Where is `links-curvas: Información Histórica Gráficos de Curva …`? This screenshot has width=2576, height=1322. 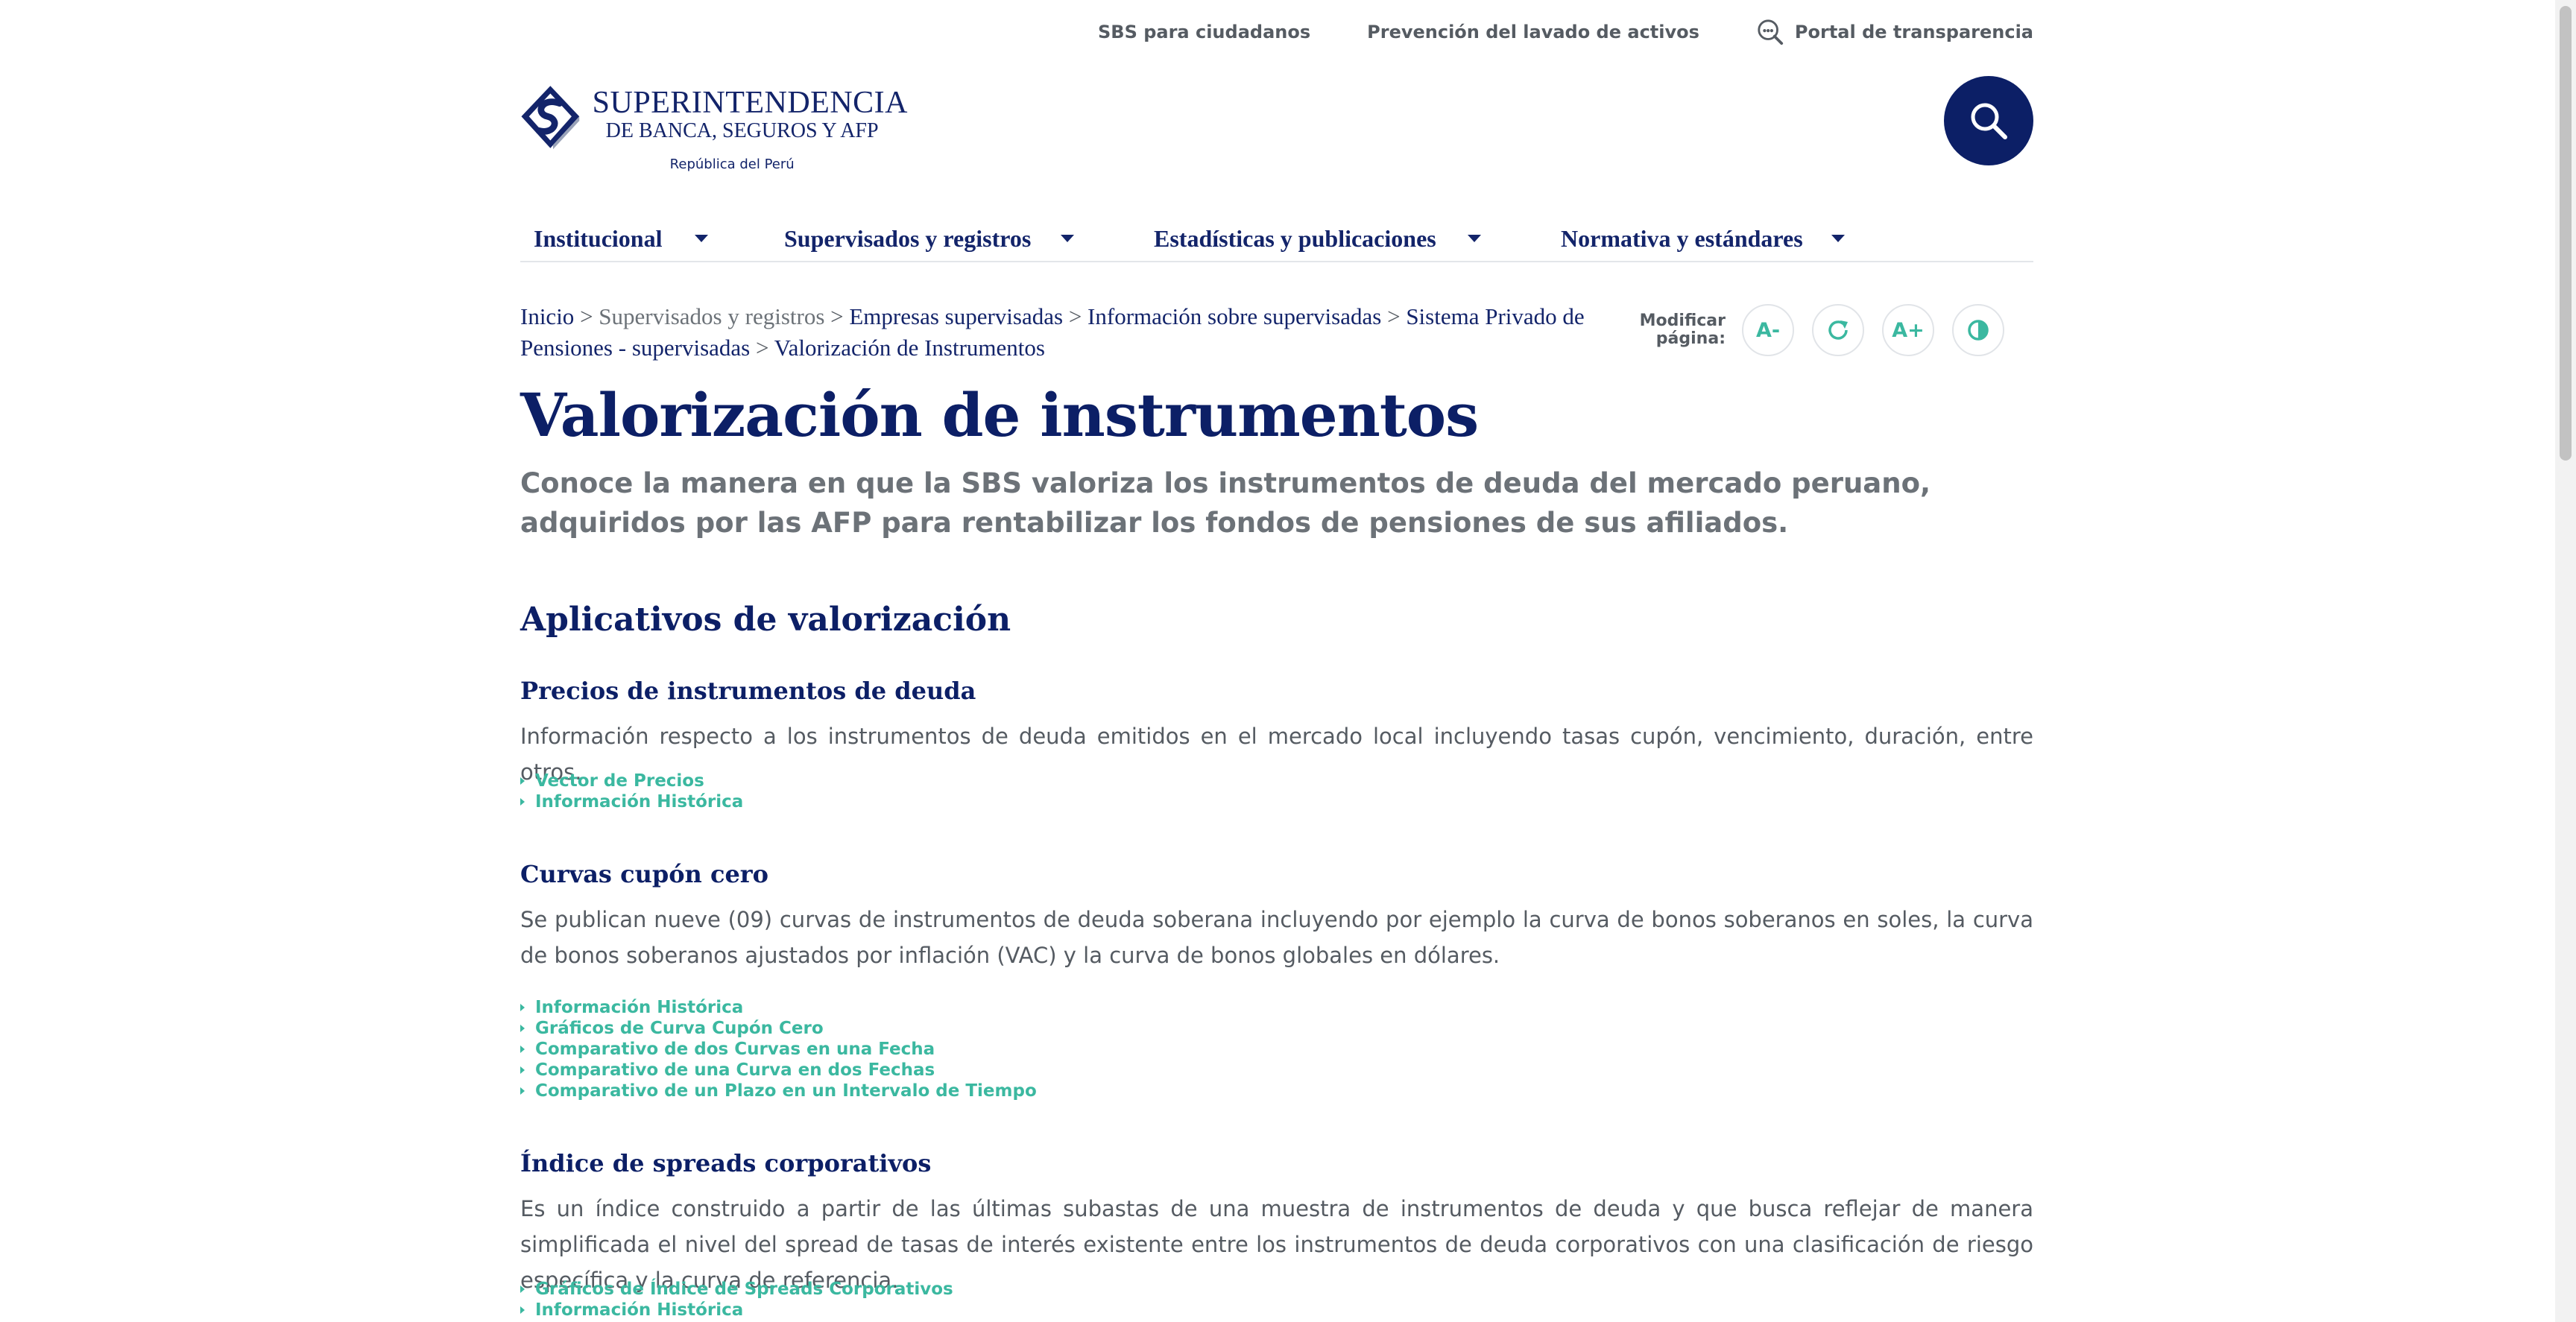
links-curvas: Información Histórica Gráficos de Curva … is located at coordinates (778, 1049).